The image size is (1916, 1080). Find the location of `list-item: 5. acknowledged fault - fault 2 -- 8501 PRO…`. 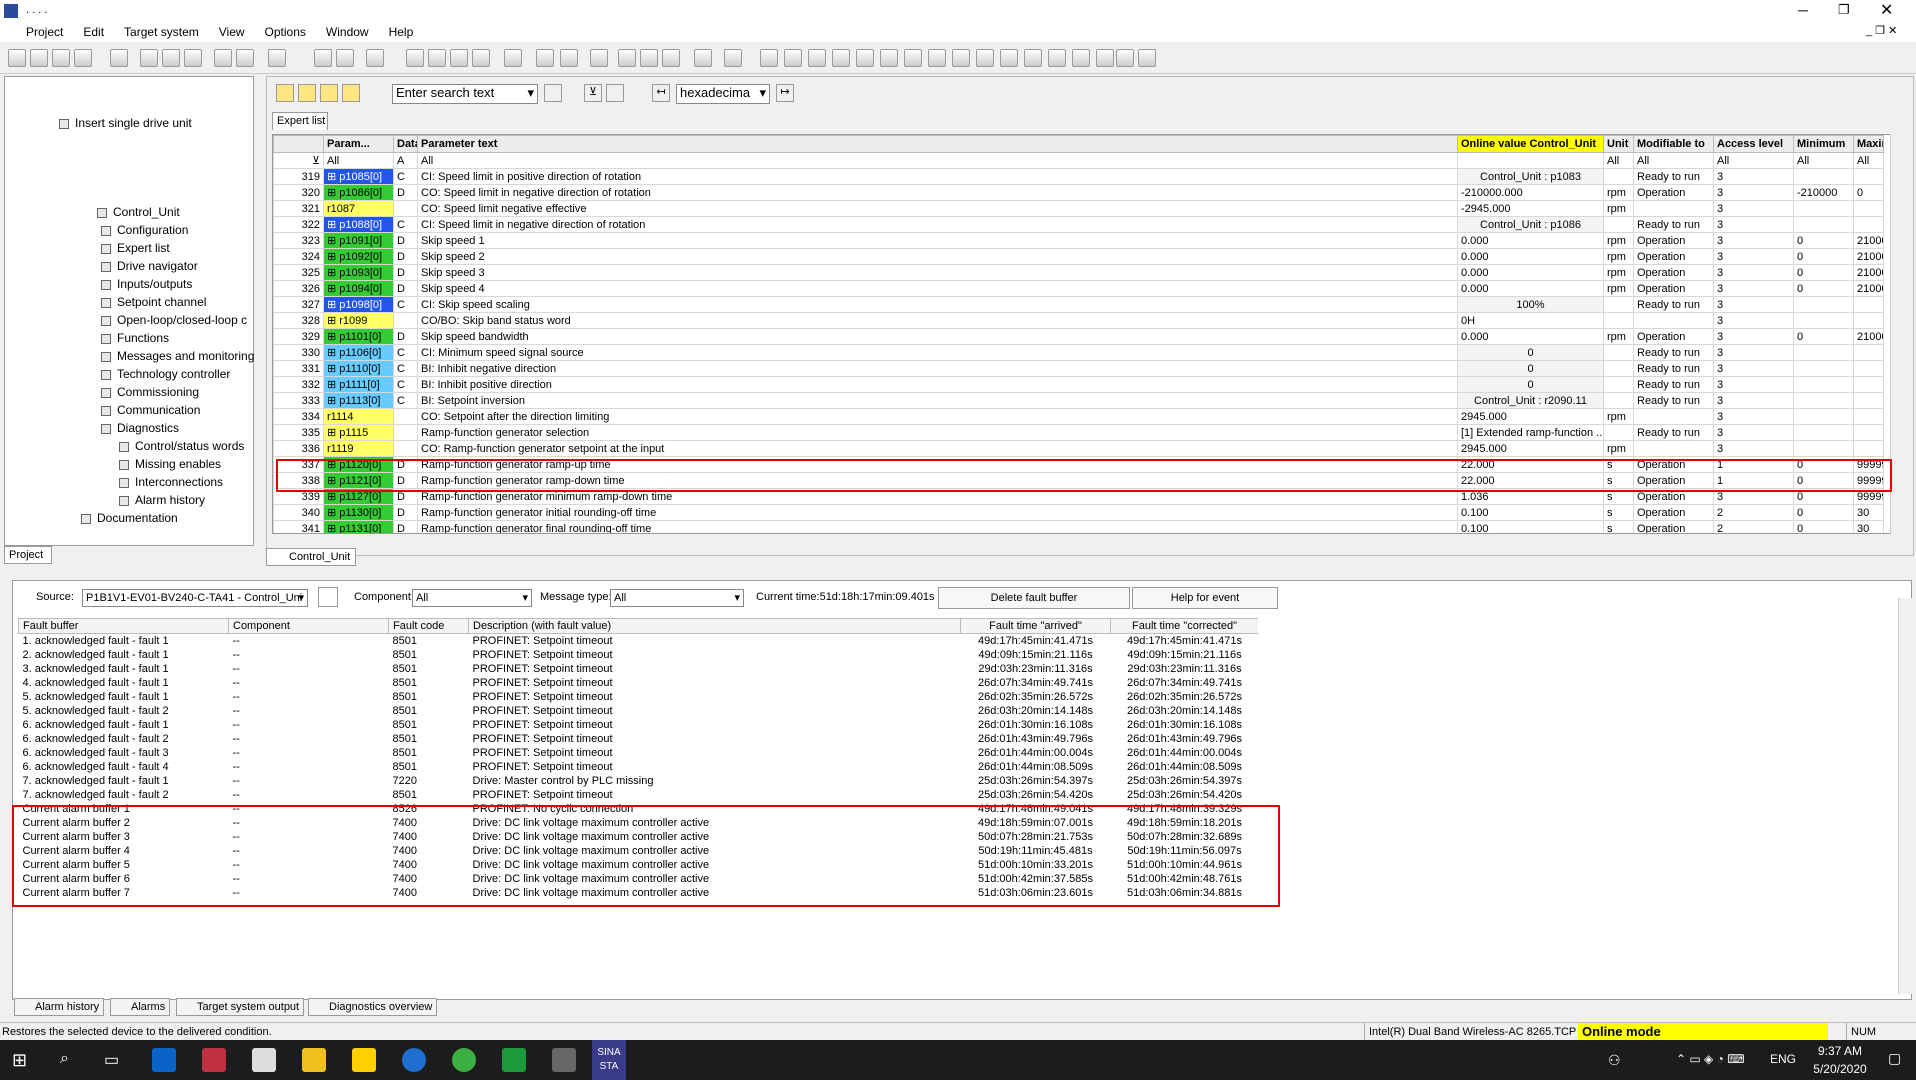

list-item: 5. acknowledged fault - fault 2 -- 8501 PRO… is located at coordinates (639, 711).